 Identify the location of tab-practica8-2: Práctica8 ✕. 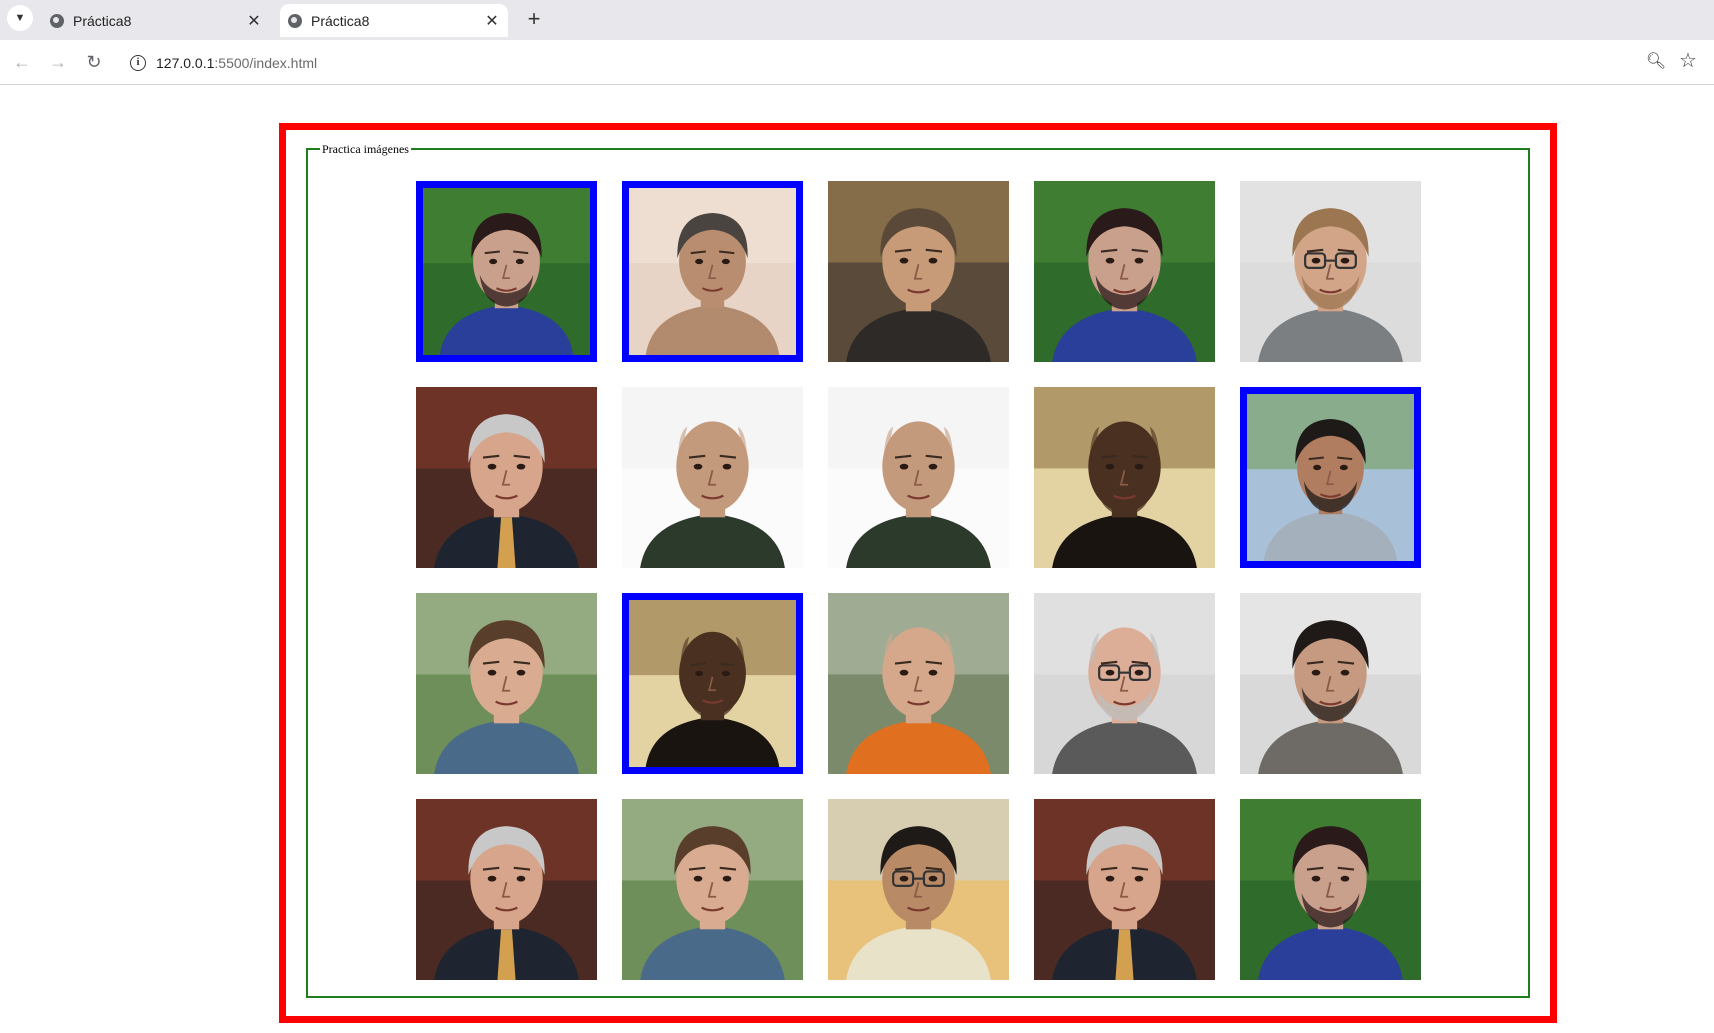
(394, 20).